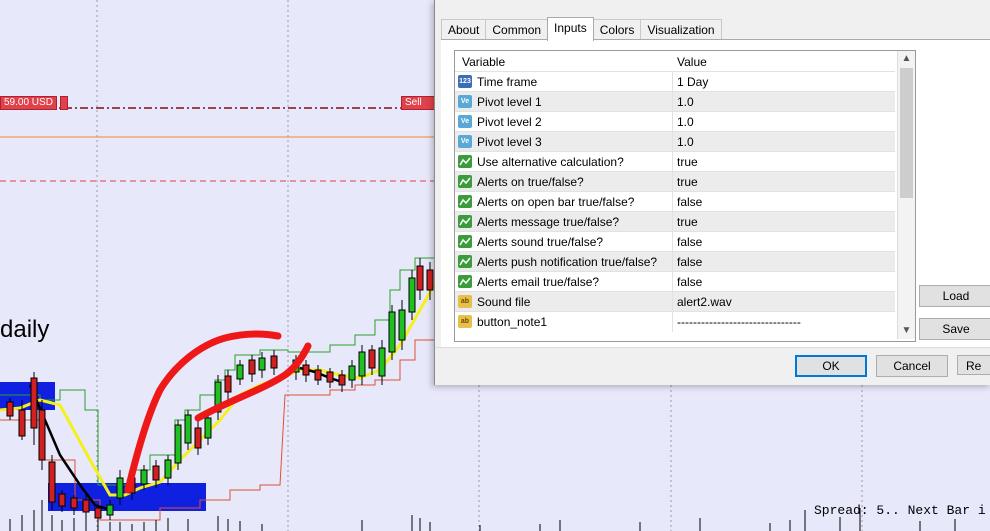 The height and width of the screenshot is (531, 990). Describe the element at coordinates (540, 242) in the screenshot. I see `row-variable: Alerts sound true/false?` at that location.